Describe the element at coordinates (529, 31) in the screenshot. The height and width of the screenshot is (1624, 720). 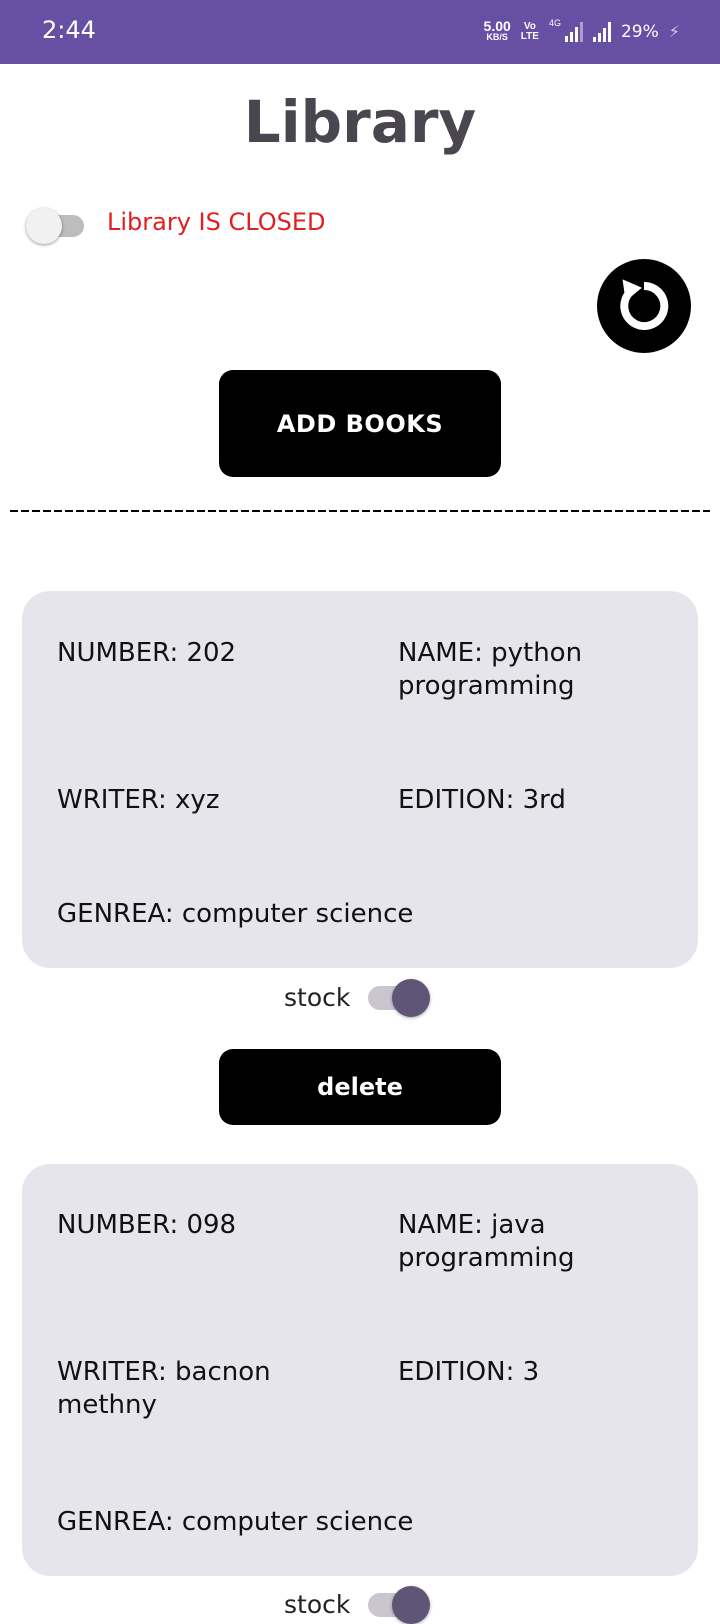
I see `volte-icon: Vo LTE` at that location.